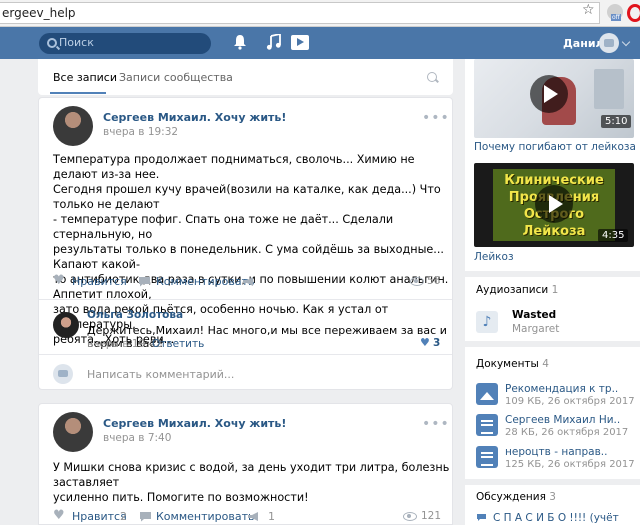 Image resolution: width=640 pixels, height=525 pixels. What do you see at coordinates (181, 497) in the screenshot?
I see `post-text-line: усиленно пить. Помогите по возможности!` at bounding box center [181, 497].